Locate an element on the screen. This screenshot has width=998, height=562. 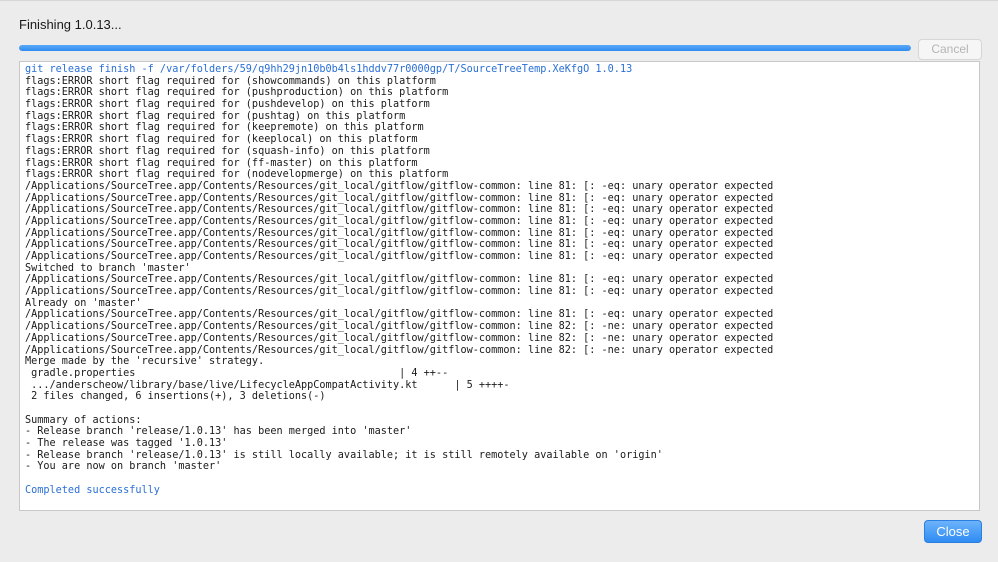
log-line: Summary of actions: is located at coordinates (83, 420).